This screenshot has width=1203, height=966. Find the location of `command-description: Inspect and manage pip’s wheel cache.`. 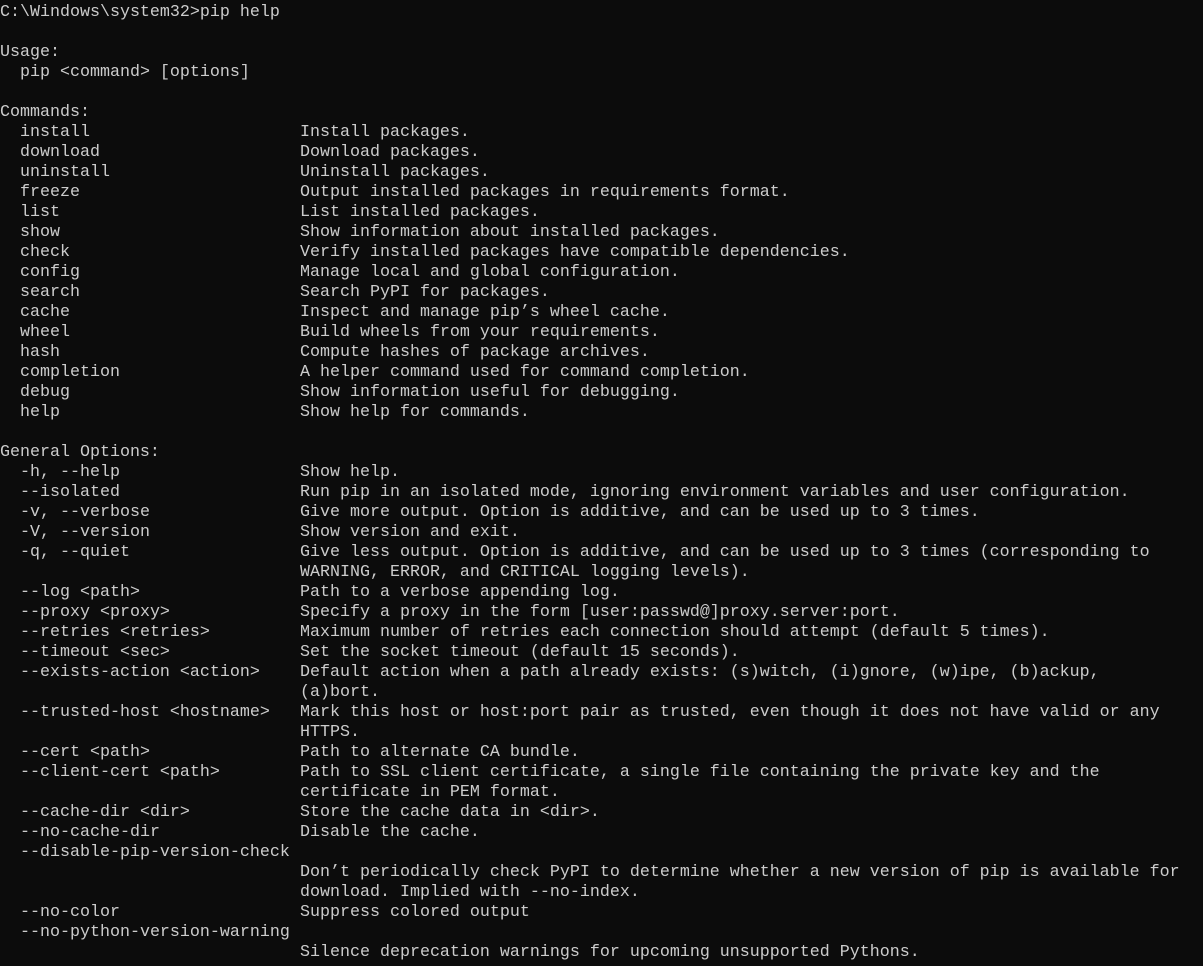

command-description: Inspect and manage pip’s wheel cache. is located at coordinates (485, 312).